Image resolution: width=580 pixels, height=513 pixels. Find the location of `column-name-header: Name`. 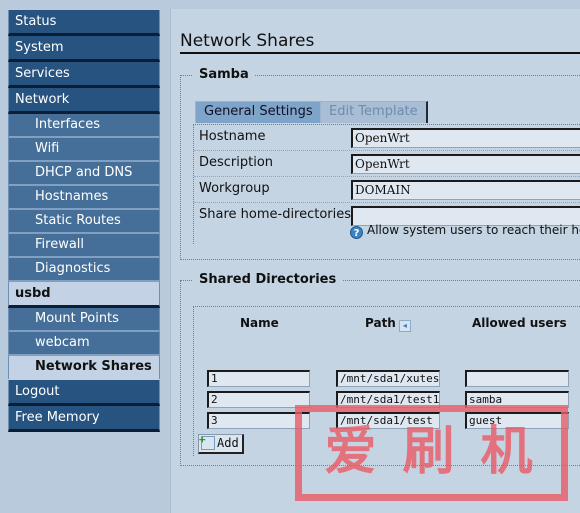

column-name-header: Name is located at coordinates (259, 323).